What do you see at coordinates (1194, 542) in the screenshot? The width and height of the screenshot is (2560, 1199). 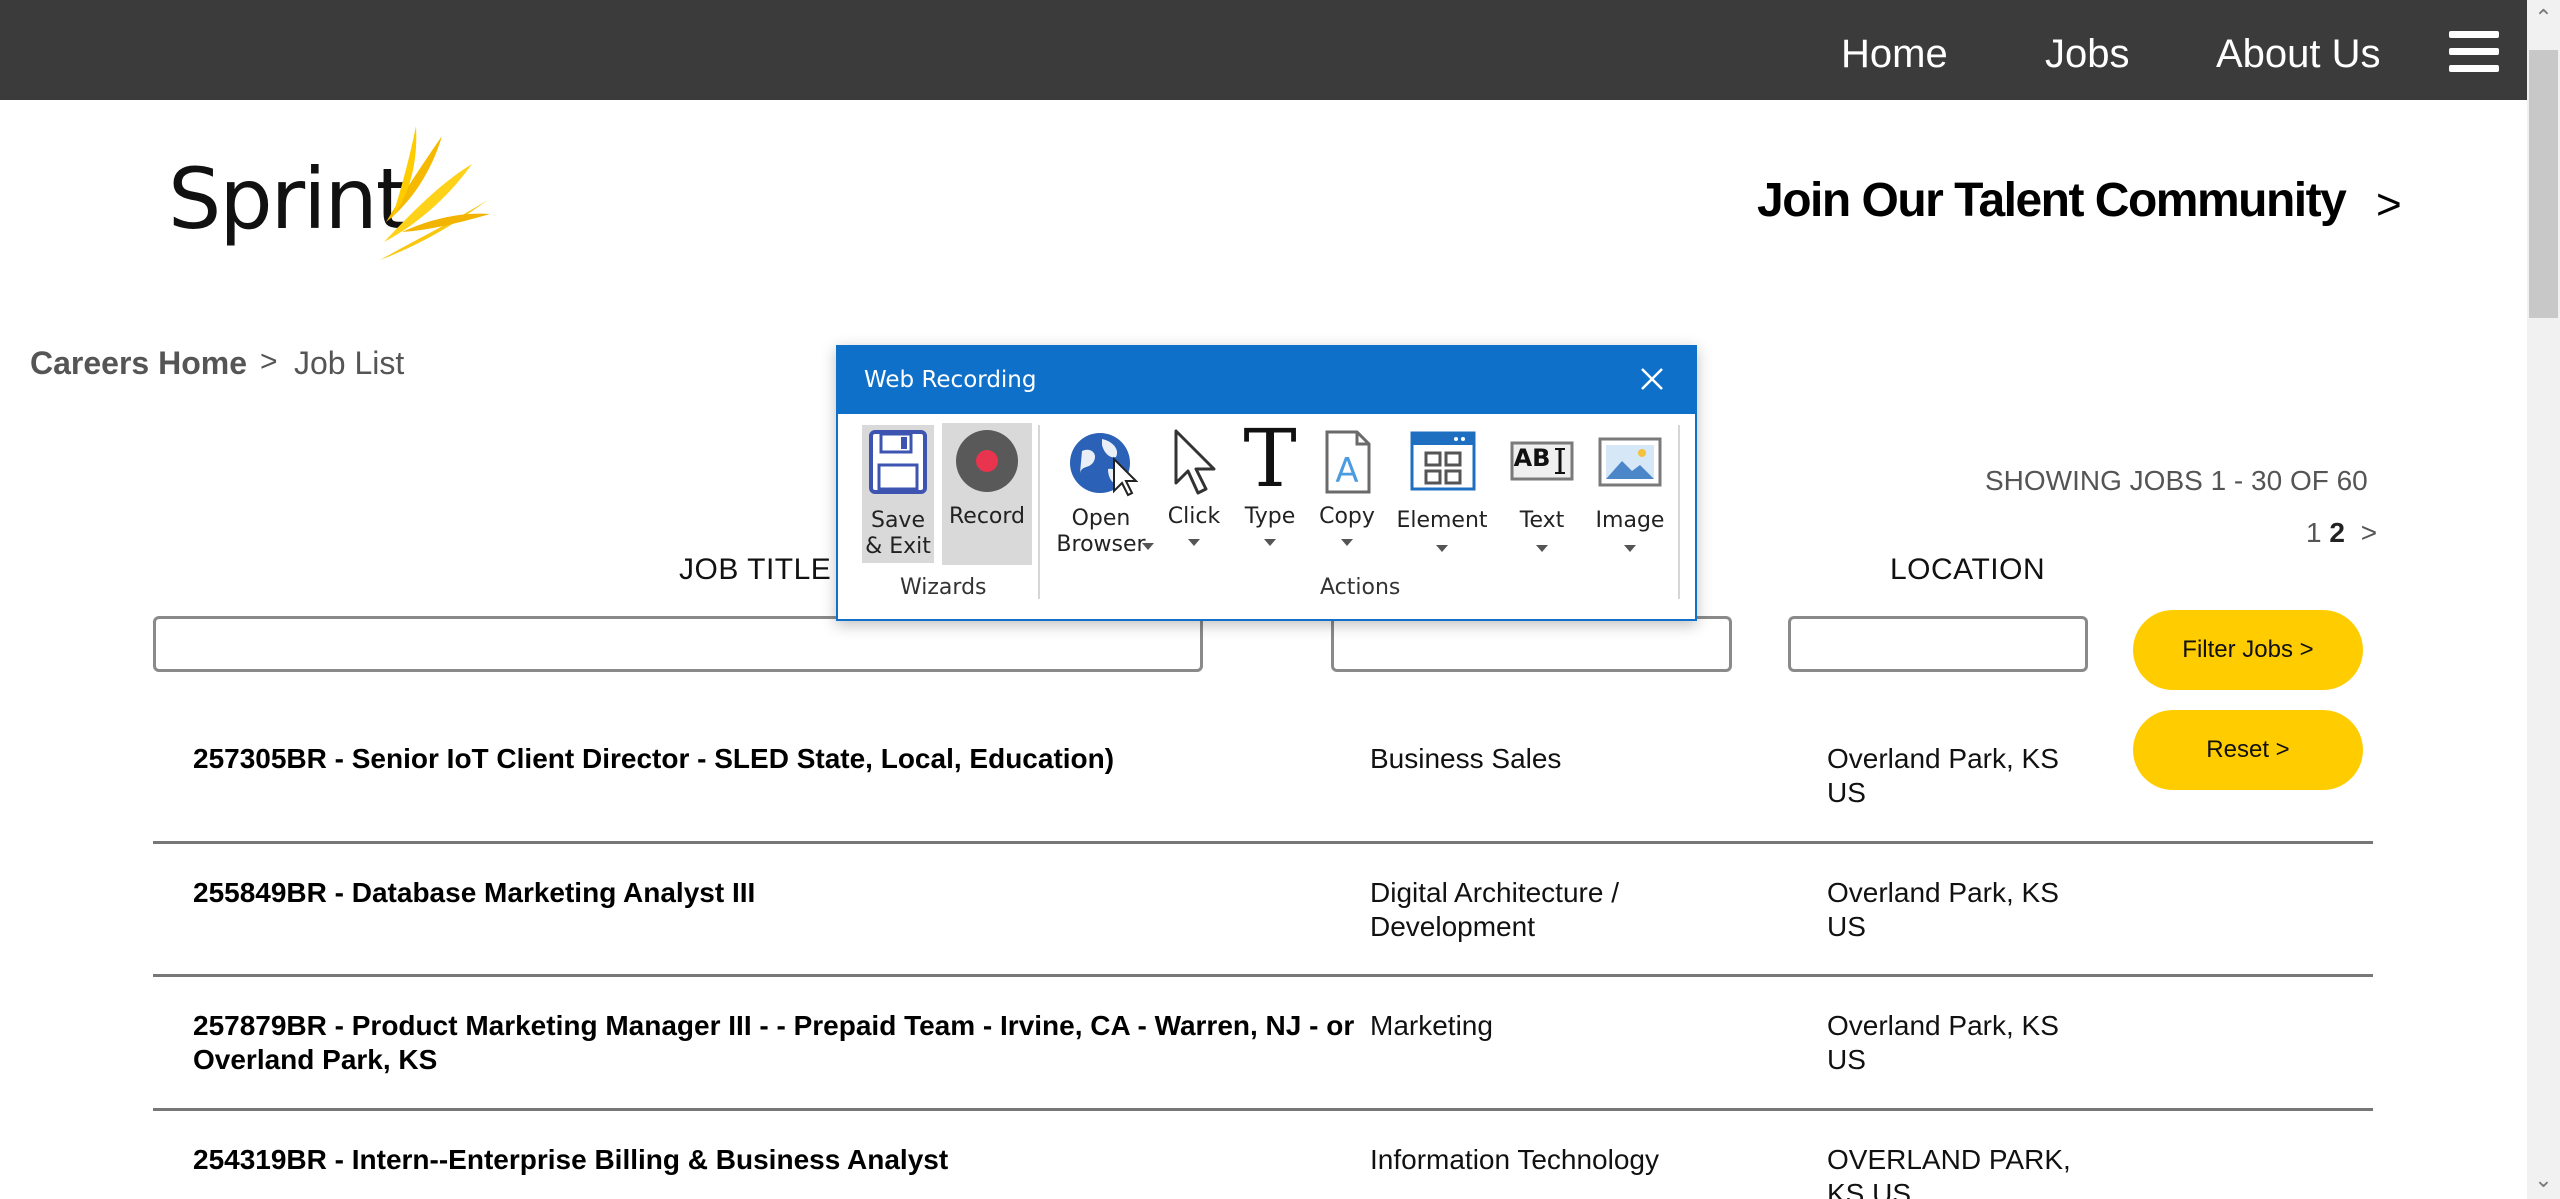 I see `click-dropdown-icon` at bounding box center [1194, 542].